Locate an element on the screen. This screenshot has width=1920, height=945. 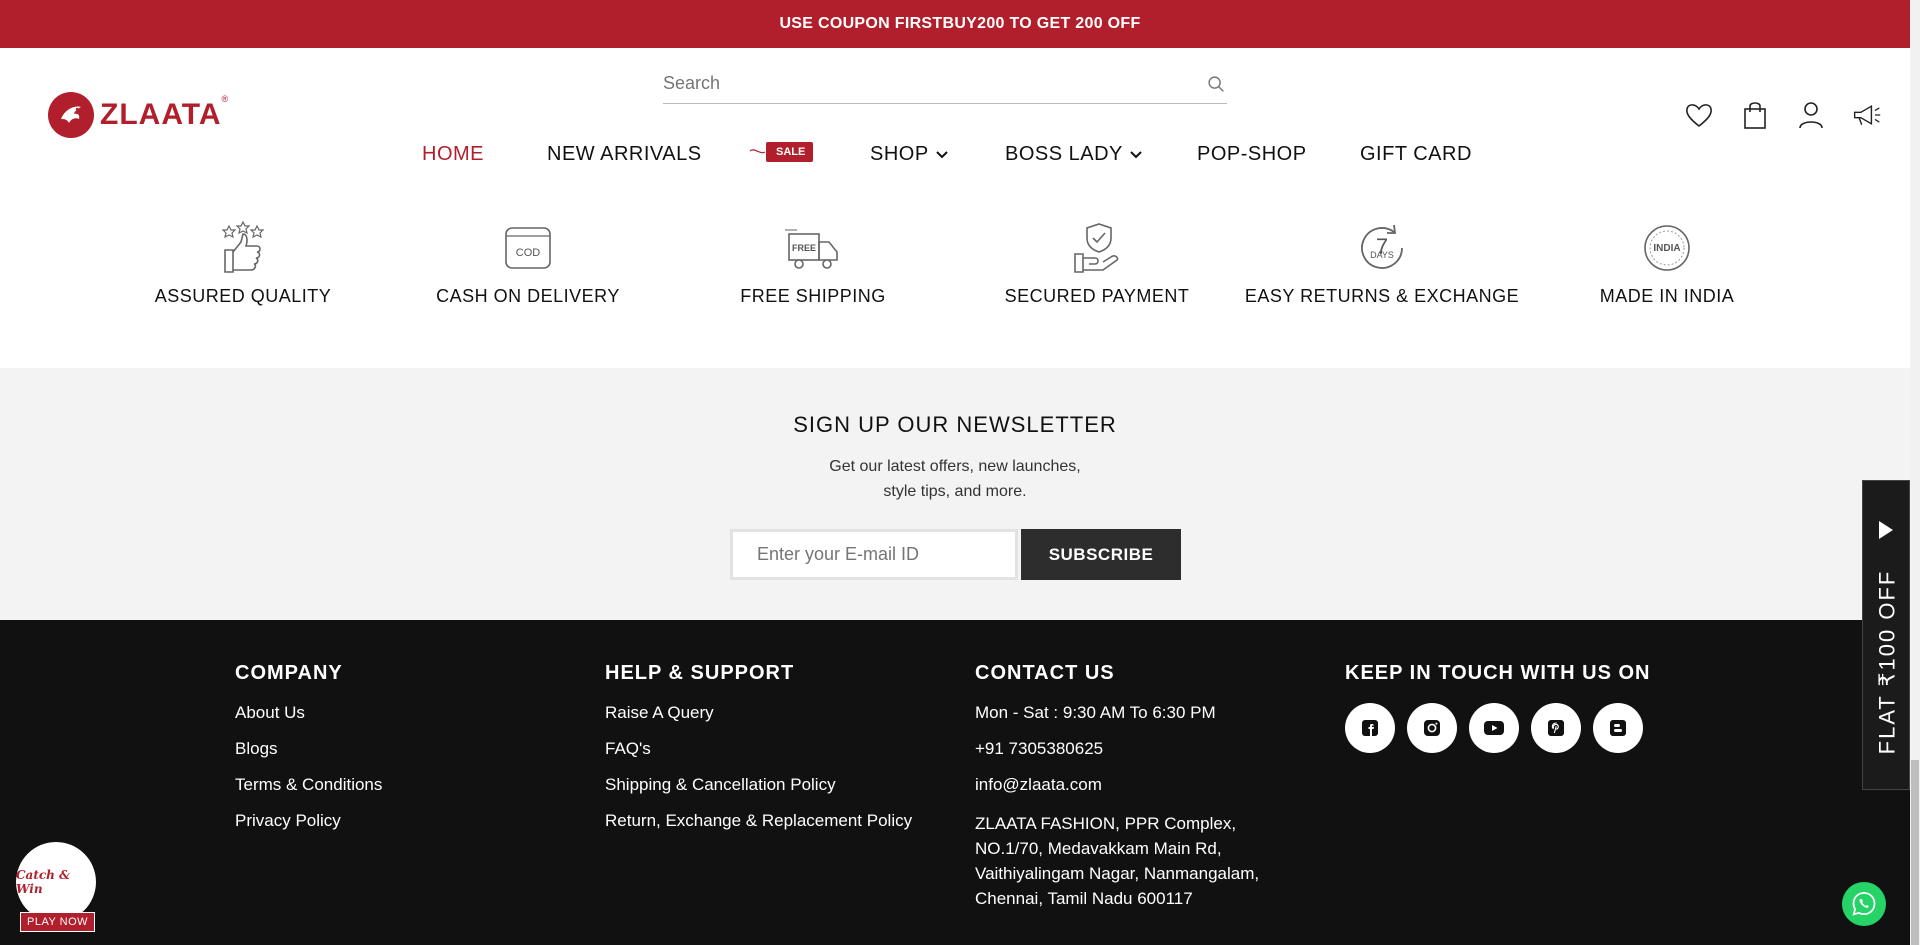
feature-label: MADE IN INDIA is located at coordinates (1667, 296).